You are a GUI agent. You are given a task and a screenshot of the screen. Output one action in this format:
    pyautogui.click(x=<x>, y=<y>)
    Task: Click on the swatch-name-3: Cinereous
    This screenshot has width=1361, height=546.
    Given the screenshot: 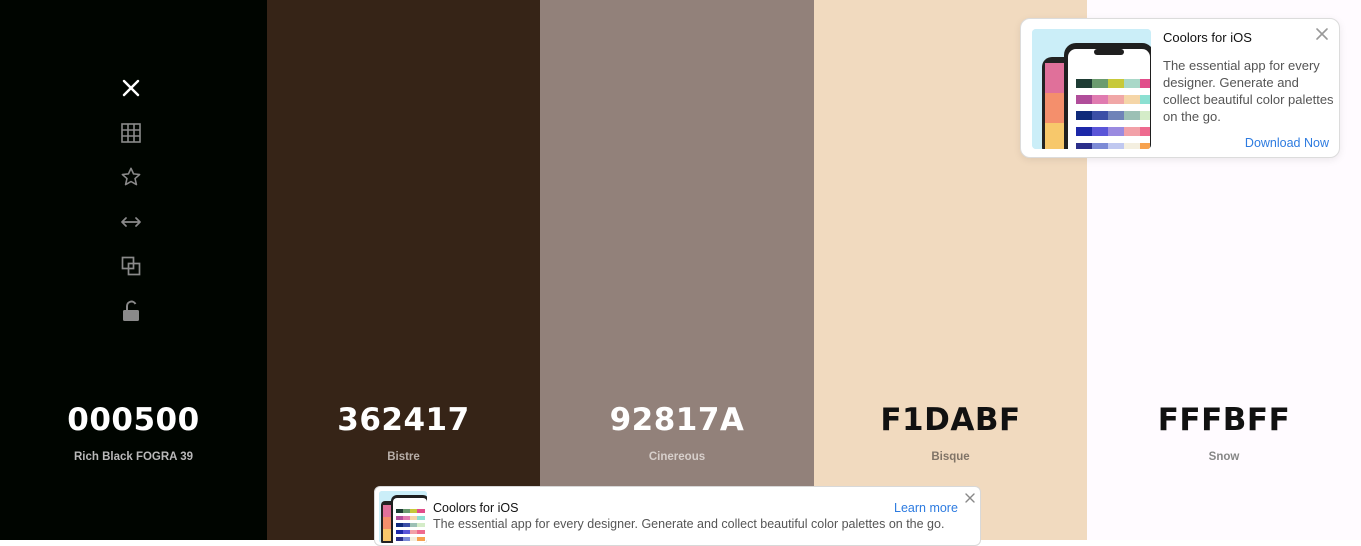 What is the action you would take?
    pyautogui.click(x=677, y=457)
    